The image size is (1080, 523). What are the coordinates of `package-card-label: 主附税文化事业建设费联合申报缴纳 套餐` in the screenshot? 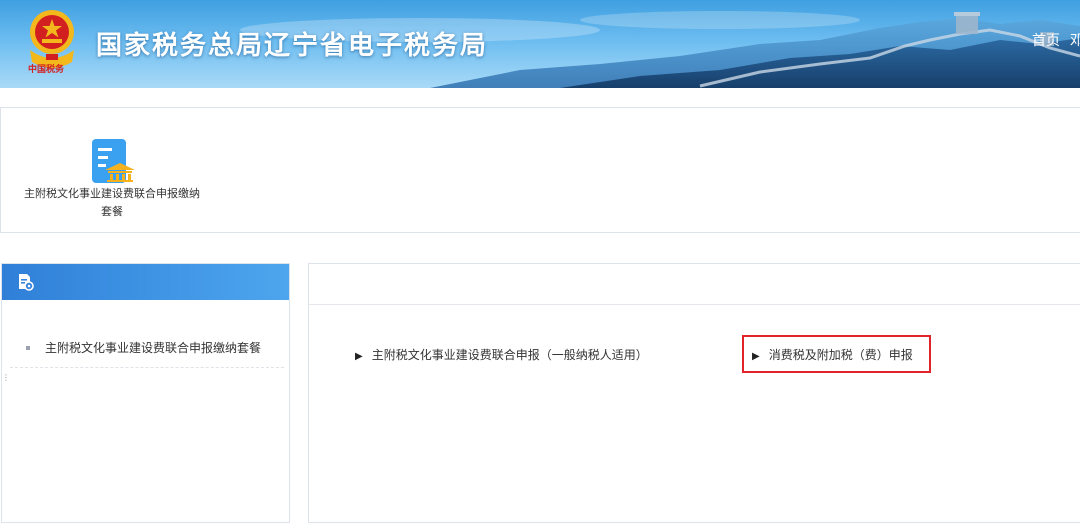 It's located at (112, 203).